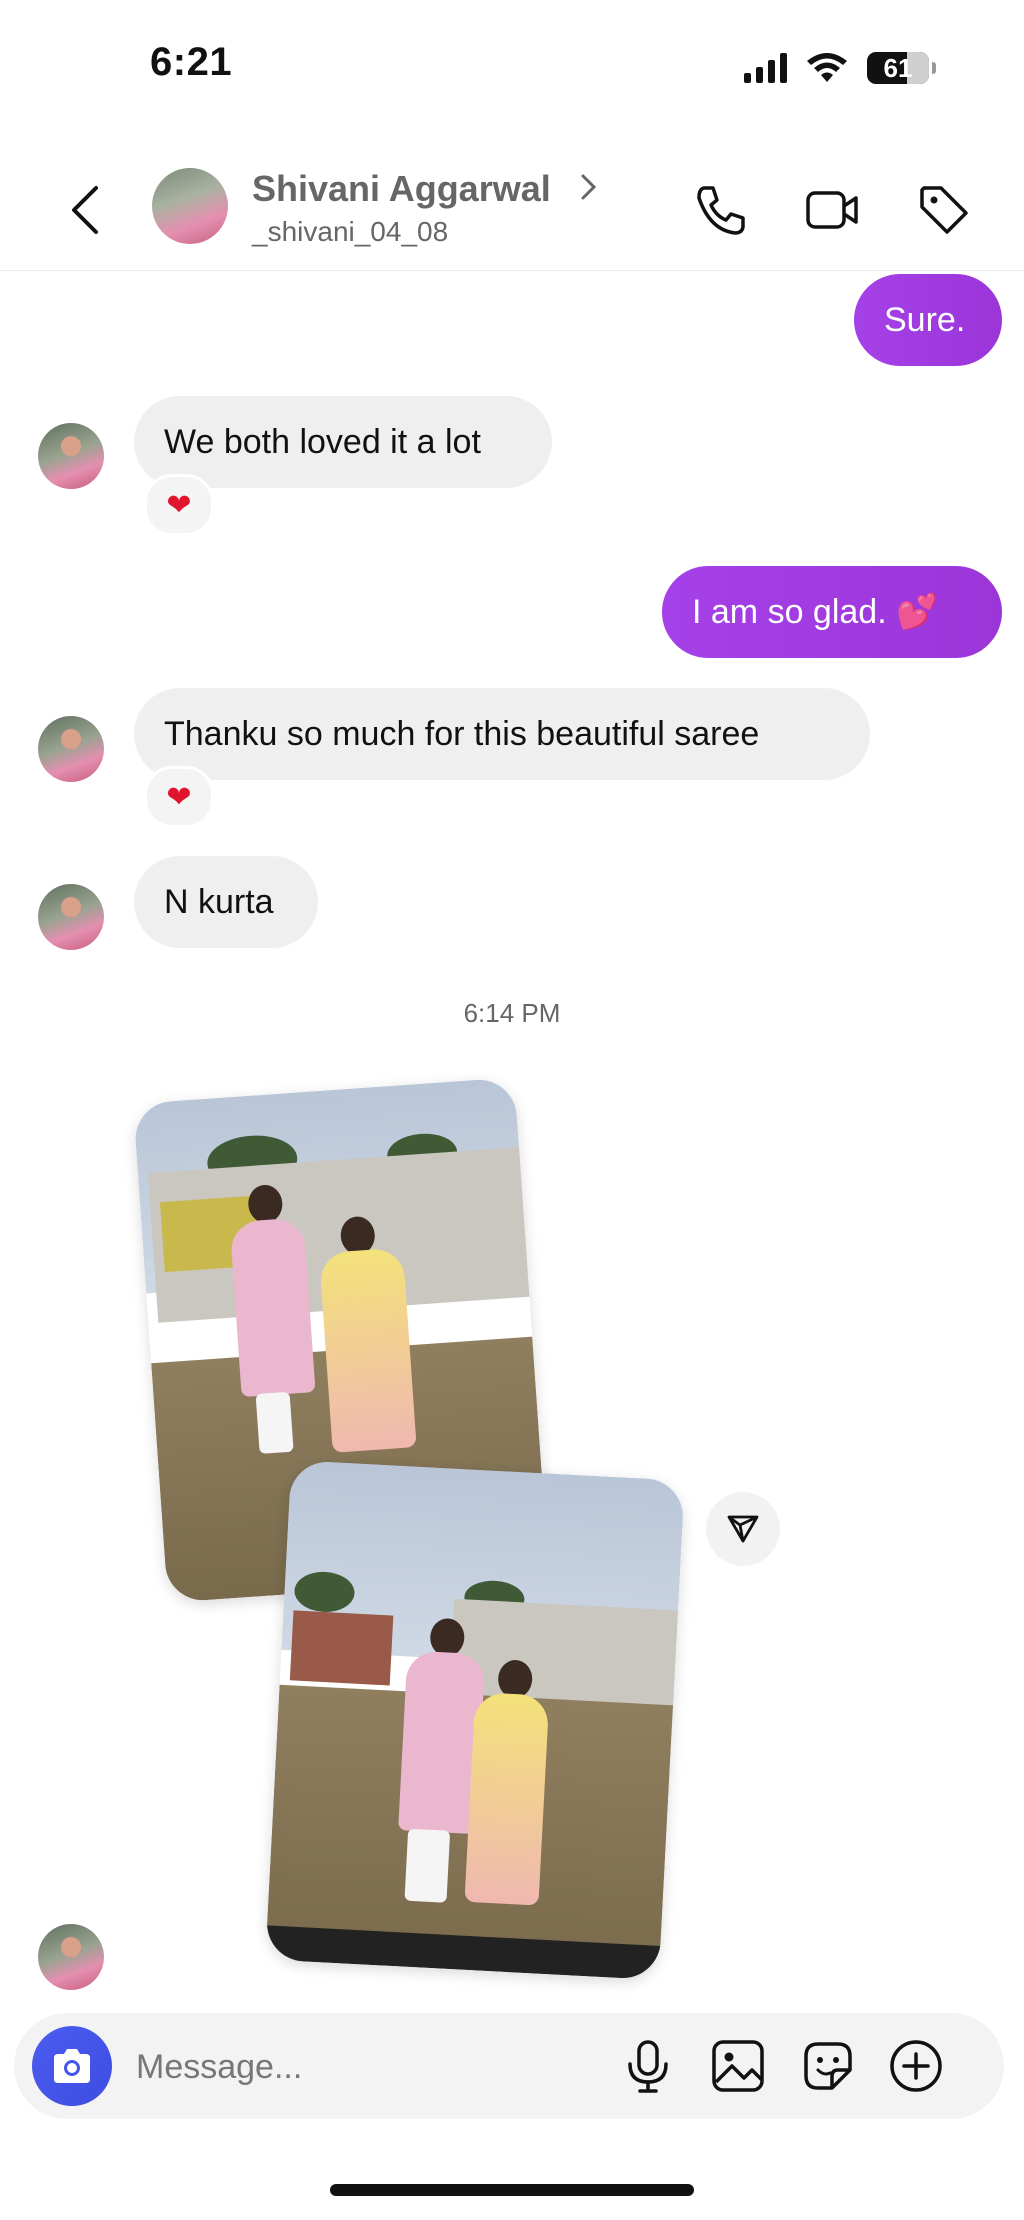  I want to click on message-text: N kurta, so click(219, 901).